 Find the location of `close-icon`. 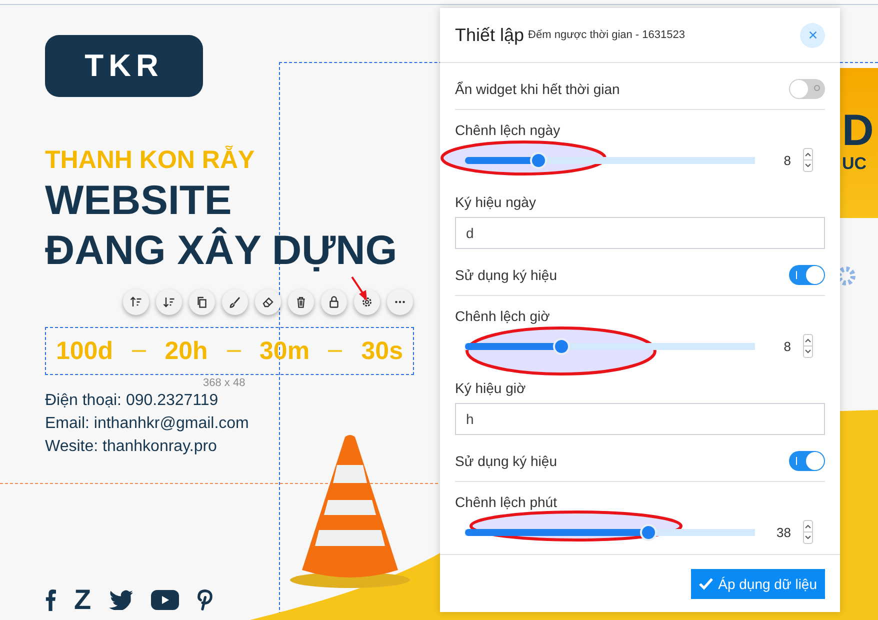

close-icon is located at coordinates (812, 35).